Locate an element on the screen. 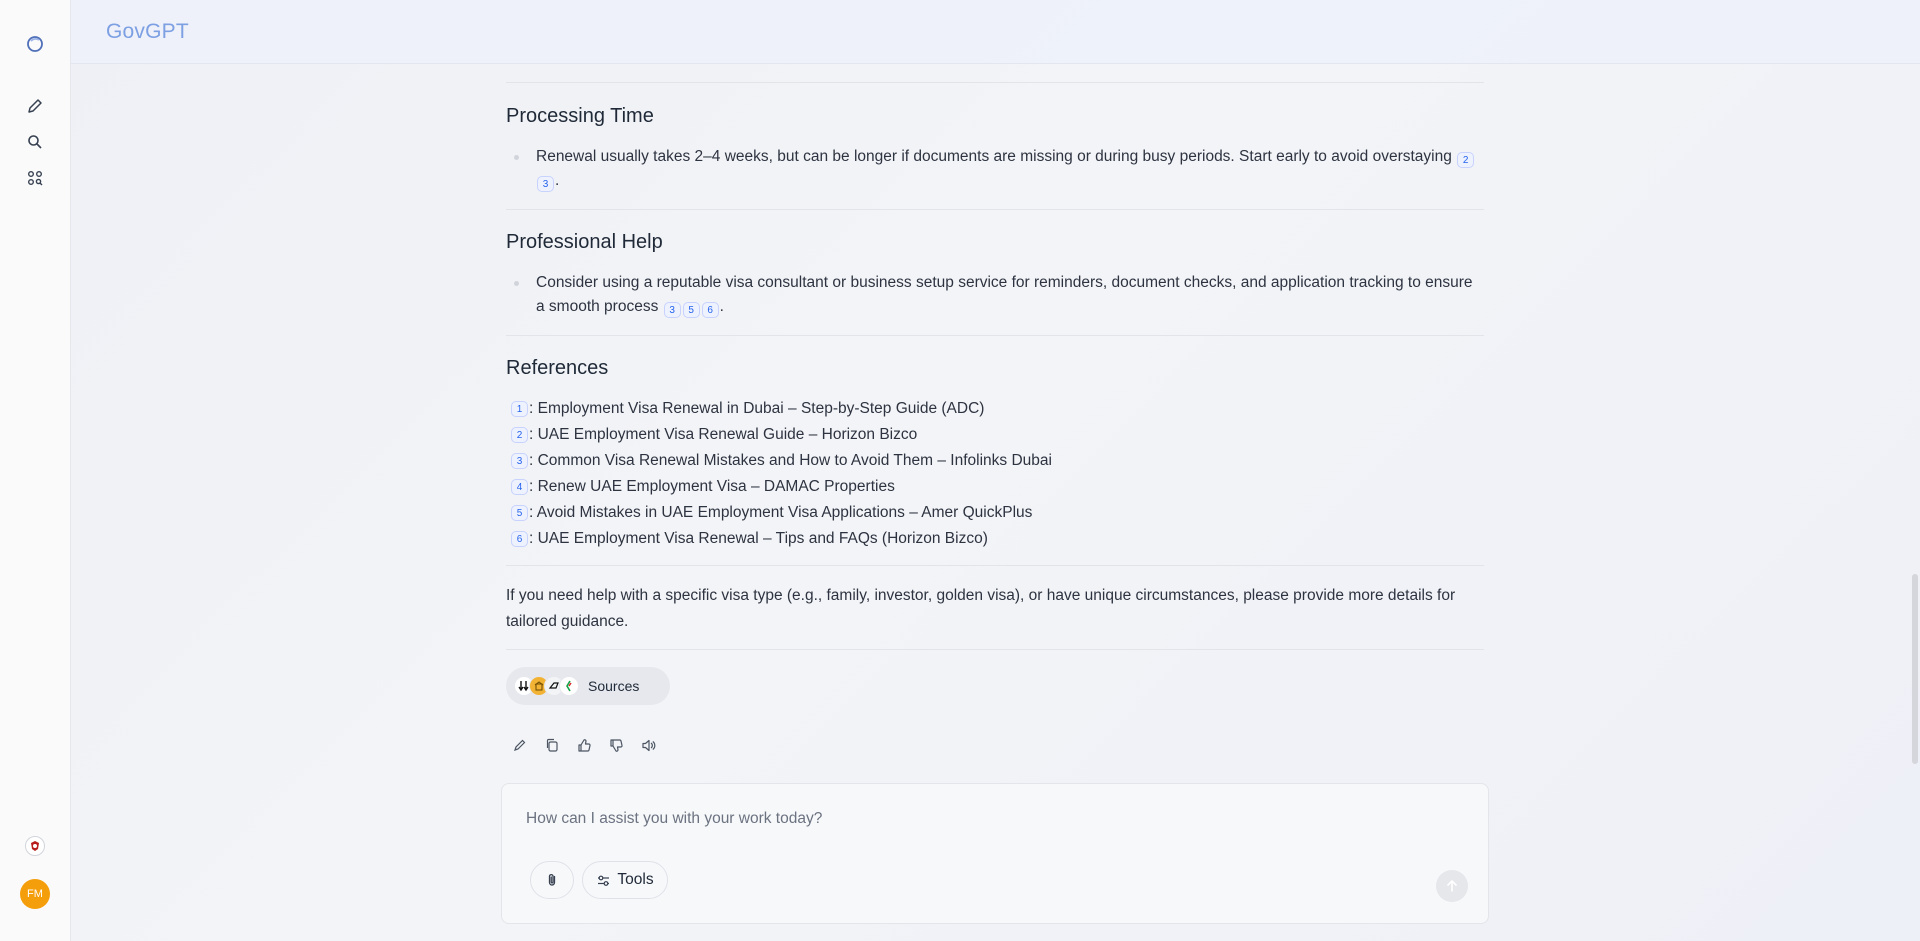  tools-button: Tools is located at coordinates (625, 880).